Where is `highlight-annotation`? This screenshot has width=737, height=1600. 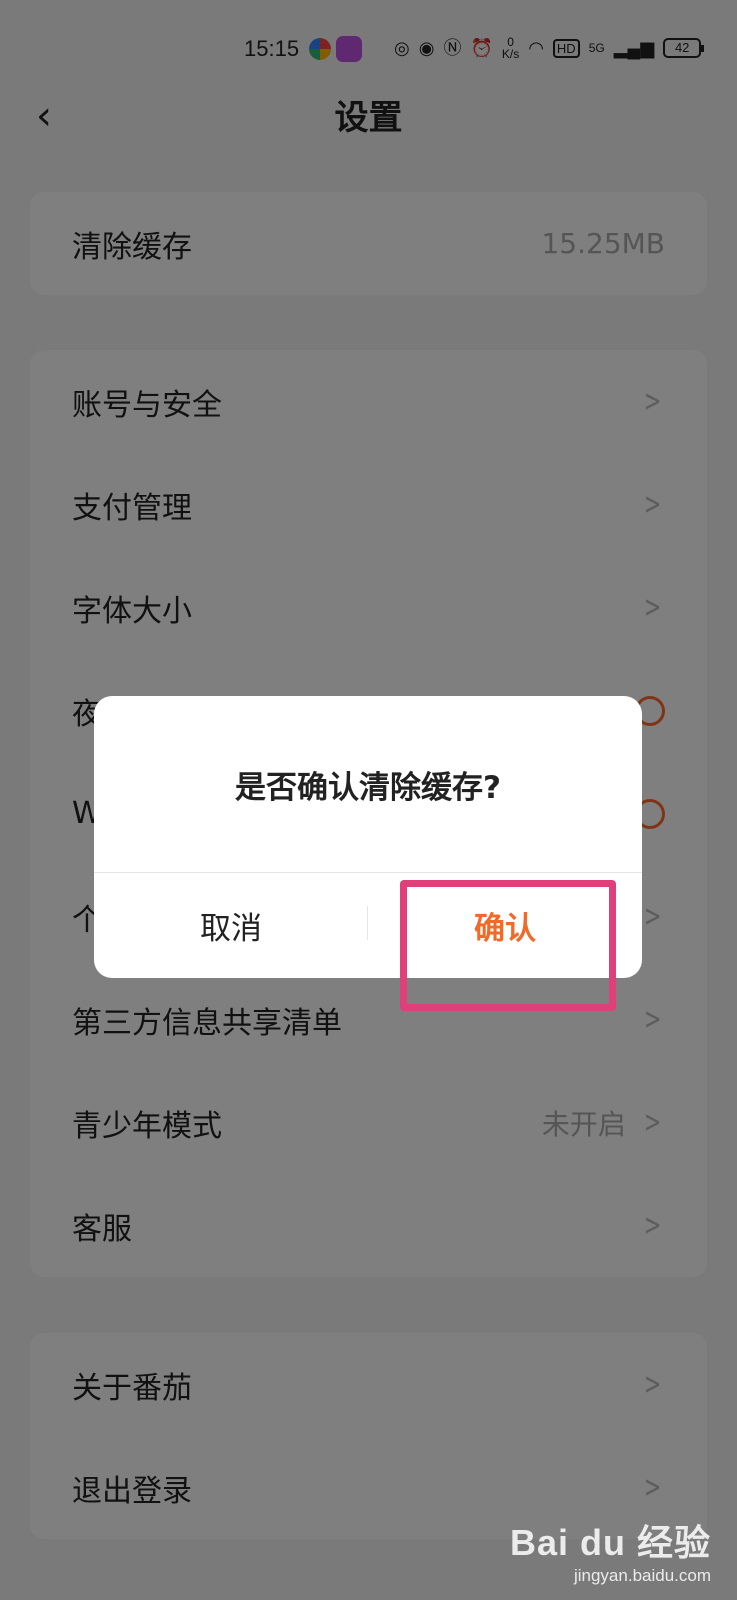
highlight-annotation is located at coordinates (508, 945).